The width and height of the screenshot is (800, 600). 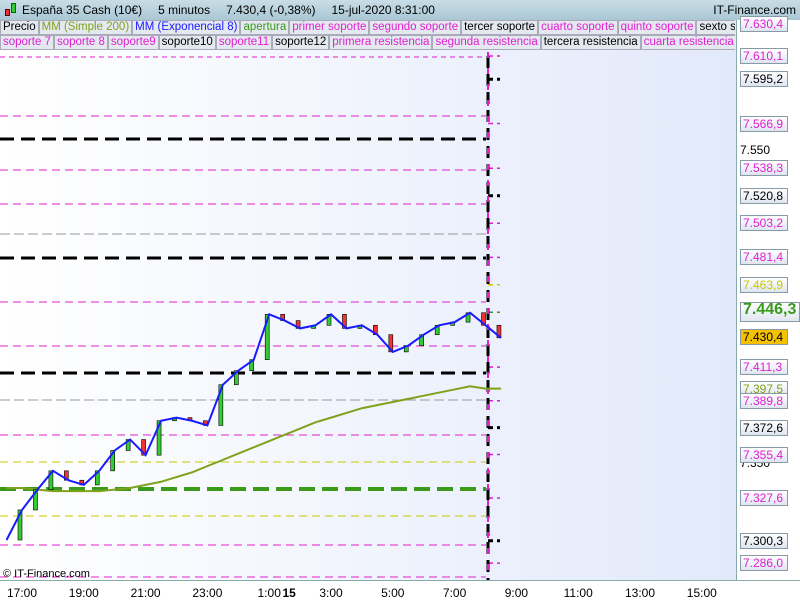 I want to click on legend-item: soporte10, so click(x=187, y=42).